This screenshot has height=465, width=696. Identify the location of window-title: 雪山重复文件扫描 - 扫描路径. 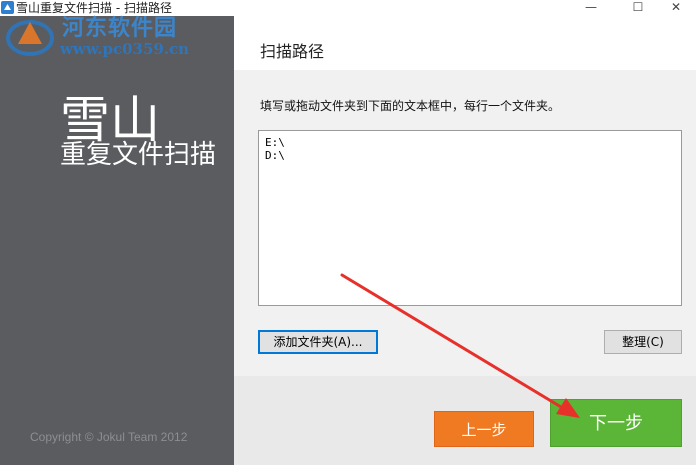
(94, 8).